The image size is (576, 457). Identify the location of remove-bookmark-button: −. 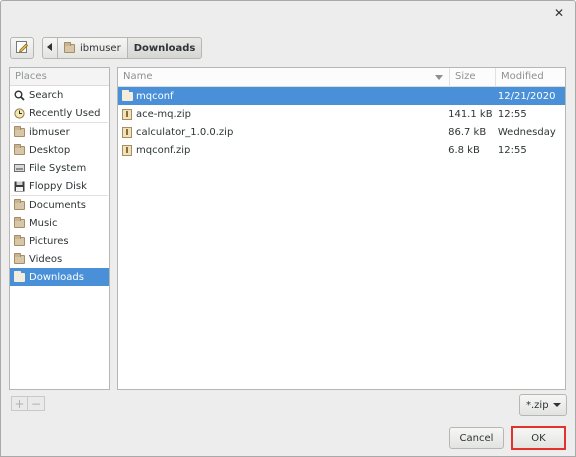
(36, 403).